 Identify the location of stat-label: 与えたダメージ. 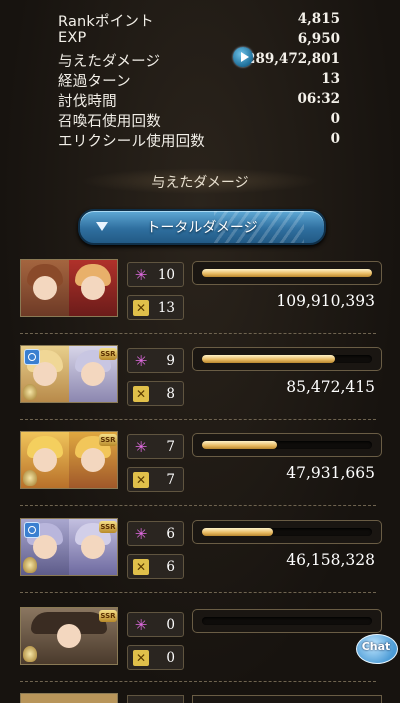
(109, 62).